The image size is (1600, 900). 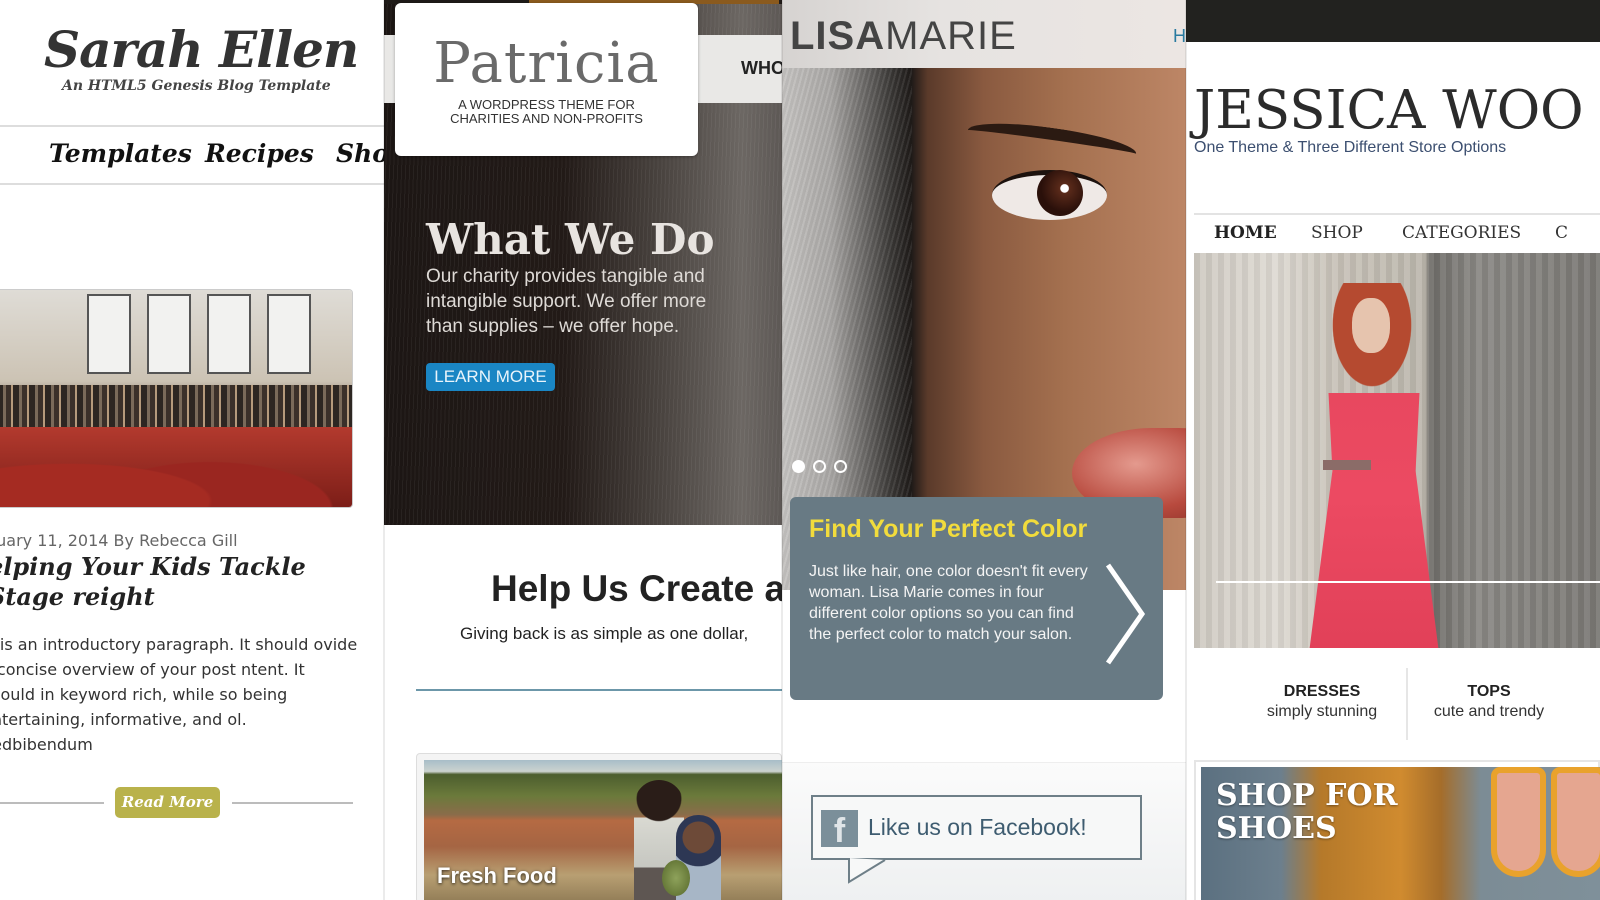 What do you see at coordinates (570, 239) in the screenshot?
I see `hero-heading: What We Do` at bounding box center [570, 239].